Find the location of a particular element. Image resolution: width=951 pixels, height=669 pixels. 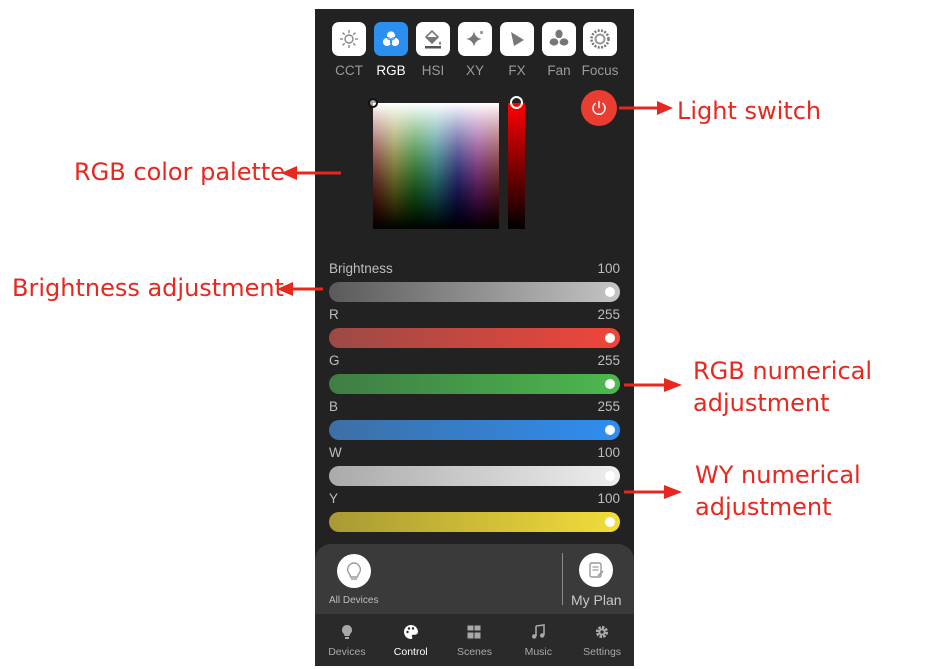

nav-label: Devices is located at coordinates (347, 652).